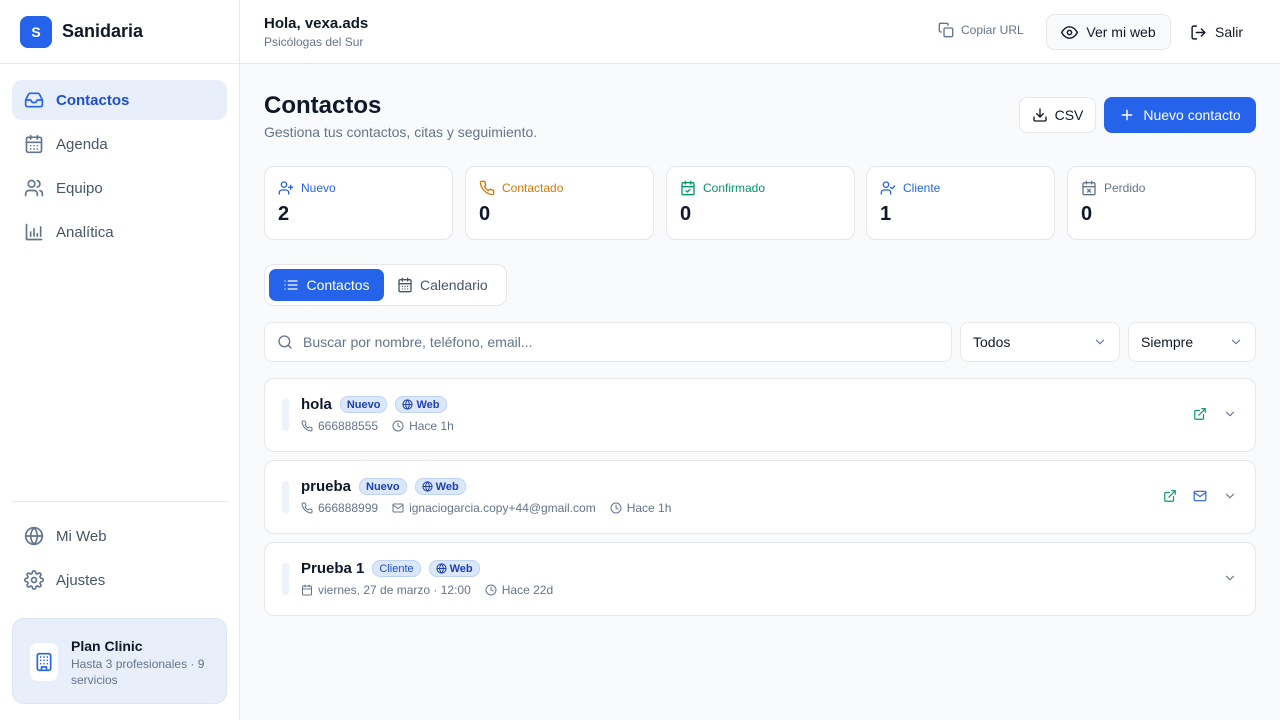 The image size is (1280, 720). I want to click on contact-name: Prueba 1, so click(333, 568).